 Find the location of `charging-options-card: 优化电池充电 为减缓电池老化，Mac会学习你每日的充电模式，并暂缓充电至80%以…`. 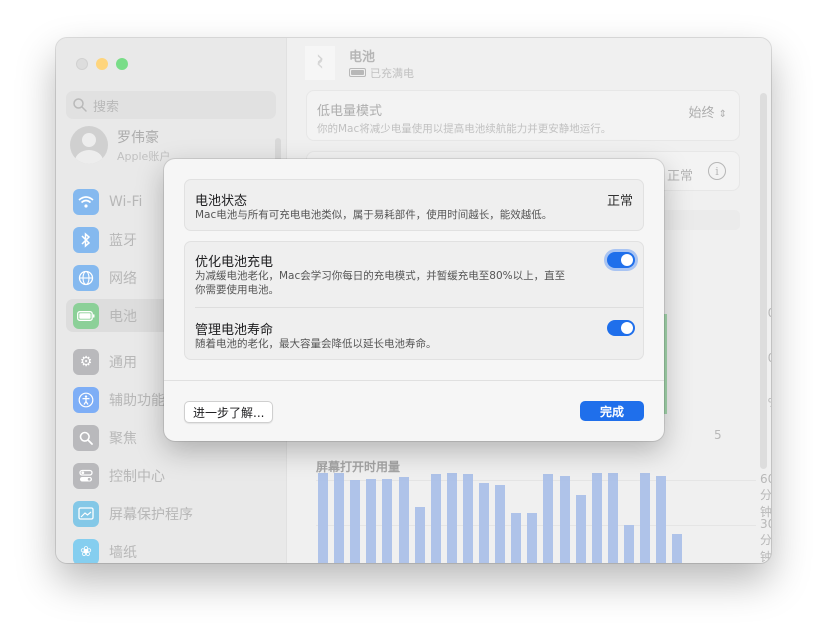

charging-options-card: 优化电池充电 为减缓电池老化，Mac会学习你每日的充电模式，并暂缓充电至80%以… is located at coordinates (414, 300).